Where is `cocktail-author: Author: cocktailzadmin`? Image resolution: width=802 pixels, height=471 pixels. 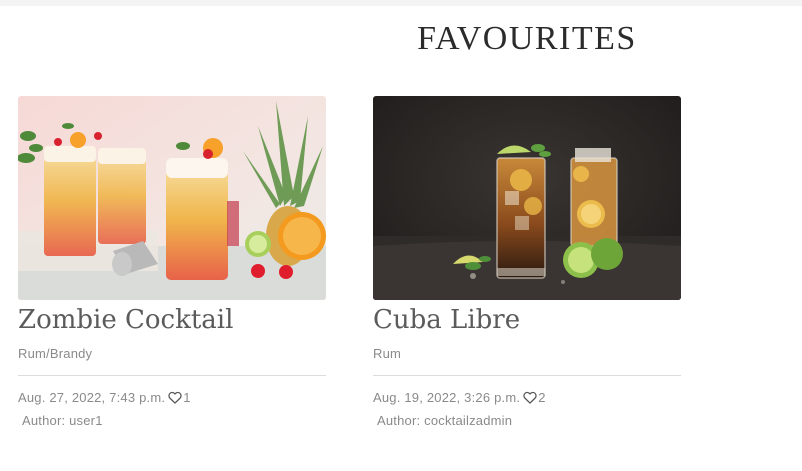
cocktail-author: Author: cocktailzadmin is located at coordinates (445, 420).